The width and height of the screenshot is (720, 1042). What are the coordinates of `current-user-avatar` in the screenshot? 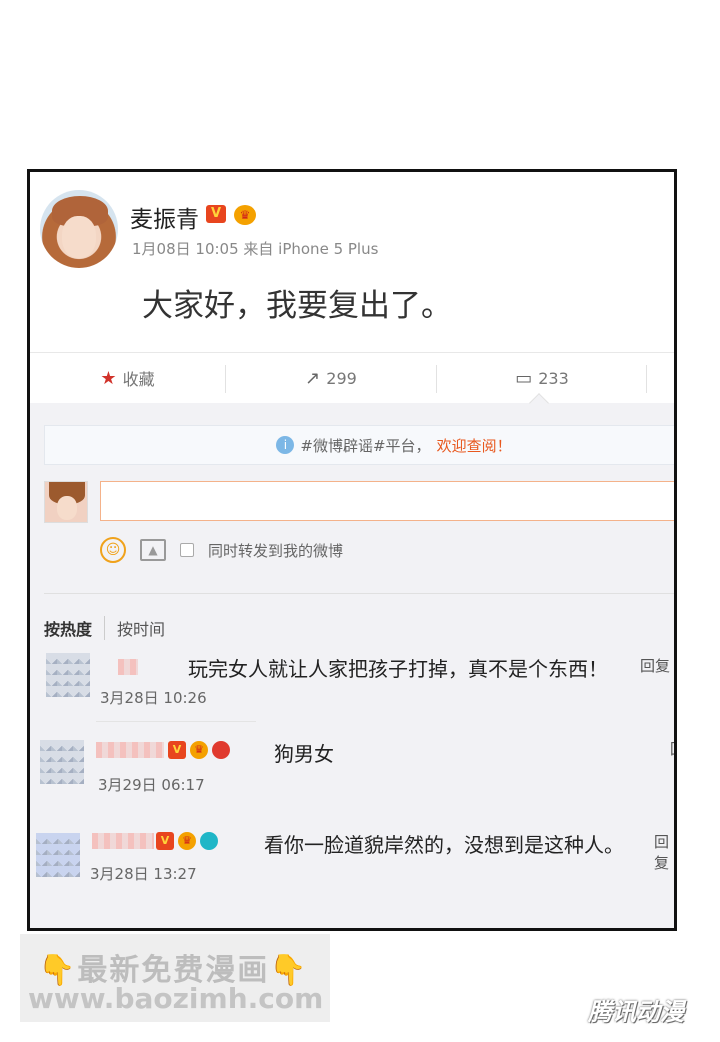 It's located at (66, 502).